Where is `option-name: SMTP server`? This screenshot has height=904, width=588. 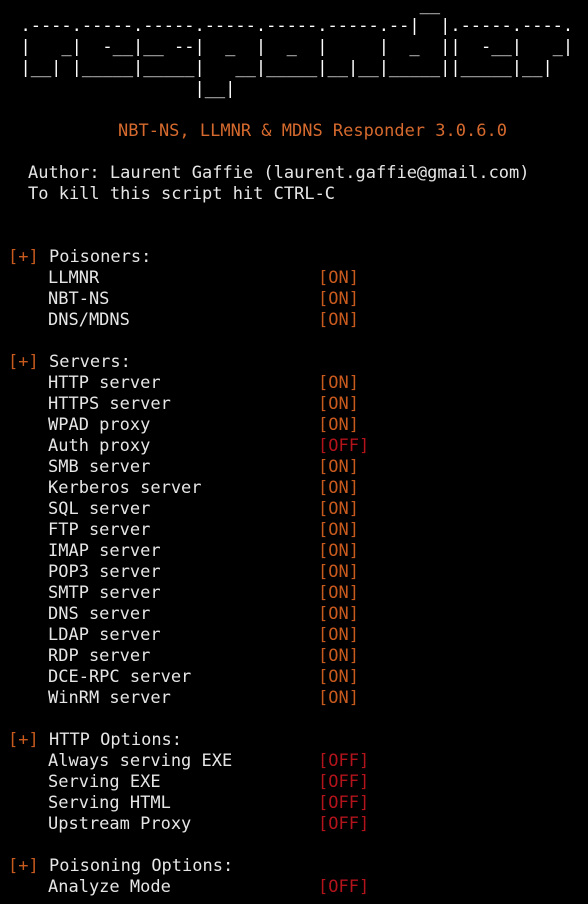 option-name: SMTP server is located at coordinates (104, 593).